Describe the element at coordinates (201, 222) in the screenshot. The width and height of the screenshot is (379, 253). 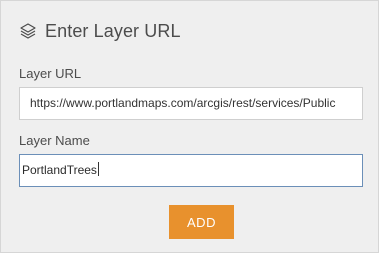
I see `add-button: ADD` at that location.